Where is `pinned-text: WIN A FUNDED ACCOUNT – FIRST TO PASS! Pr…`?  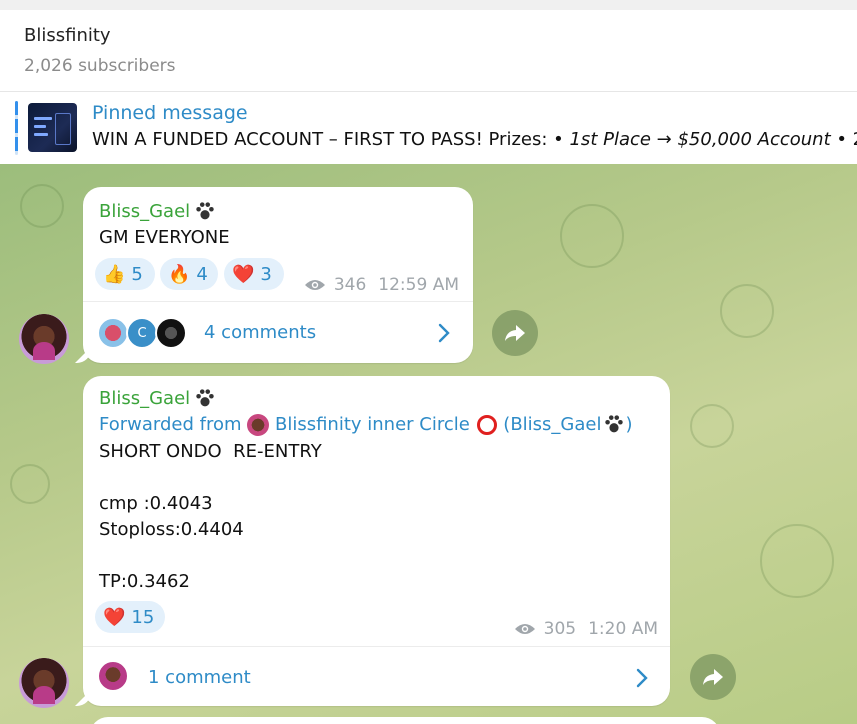 pinned-text: WIN A FUNDED ACCOUNT – FIRST TO PASS! Pr… is located at coordinates (474, 139).